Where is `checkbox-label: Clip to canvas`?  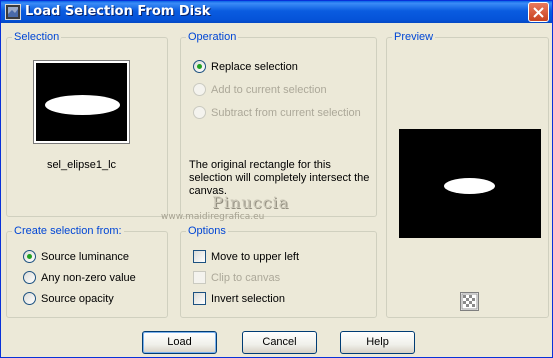 checkbox-label: Clip to canvas is located at coordinates (246, 278).